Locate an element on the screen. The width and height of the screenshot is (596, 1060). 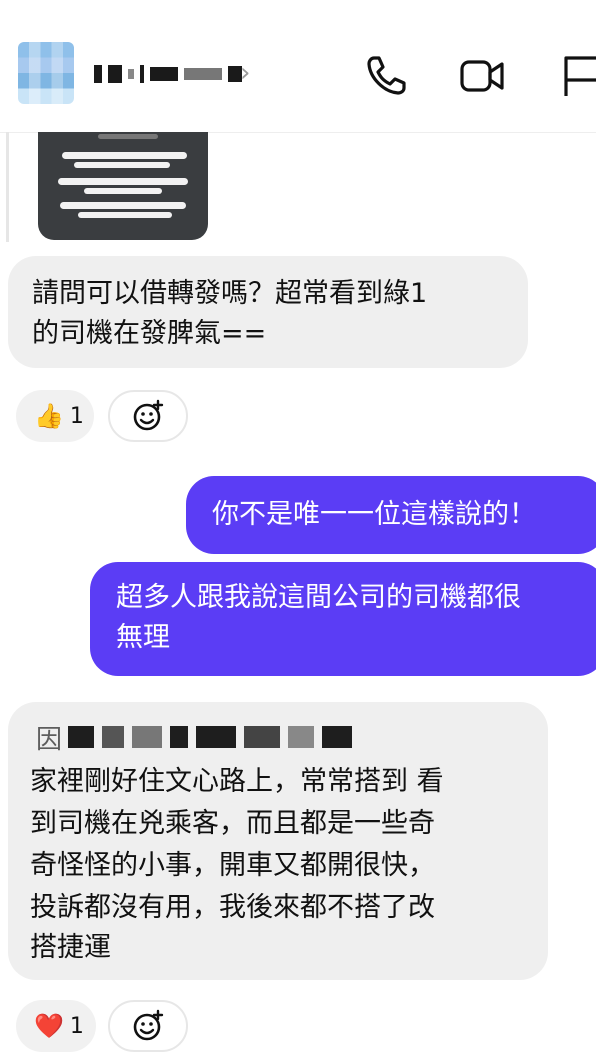
message-line: 超多人跟我說這間公司的司機都很 is located at coordinates (318, 597).